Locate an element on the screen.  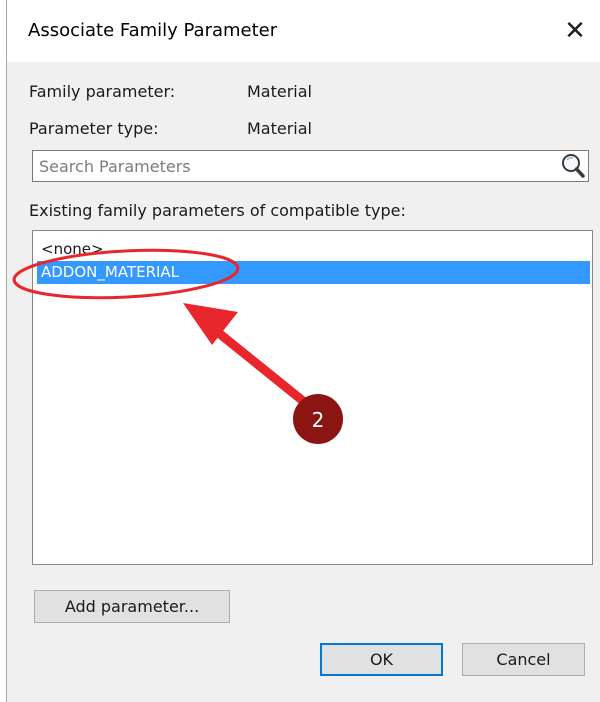
cancel-button: Cancel is located at coordinates (523, 659).